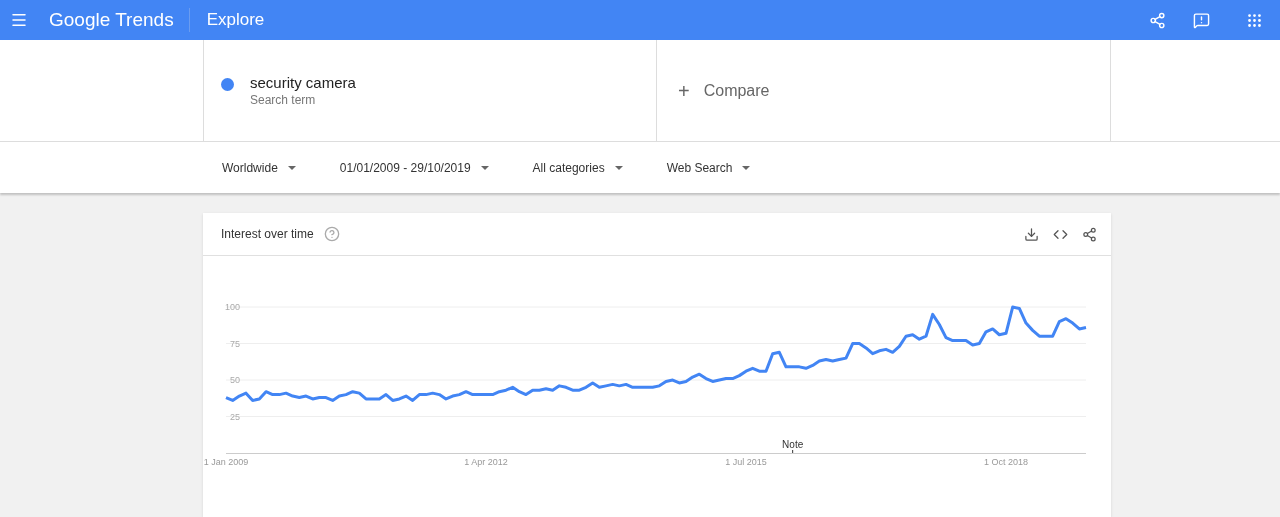 This screenshot has height=517, width=1280. What do you see at coordinates (226, 462) in the screenshot?
I see `x-tick-label: 1 Jan 2009` at bounding box center [226, 462].